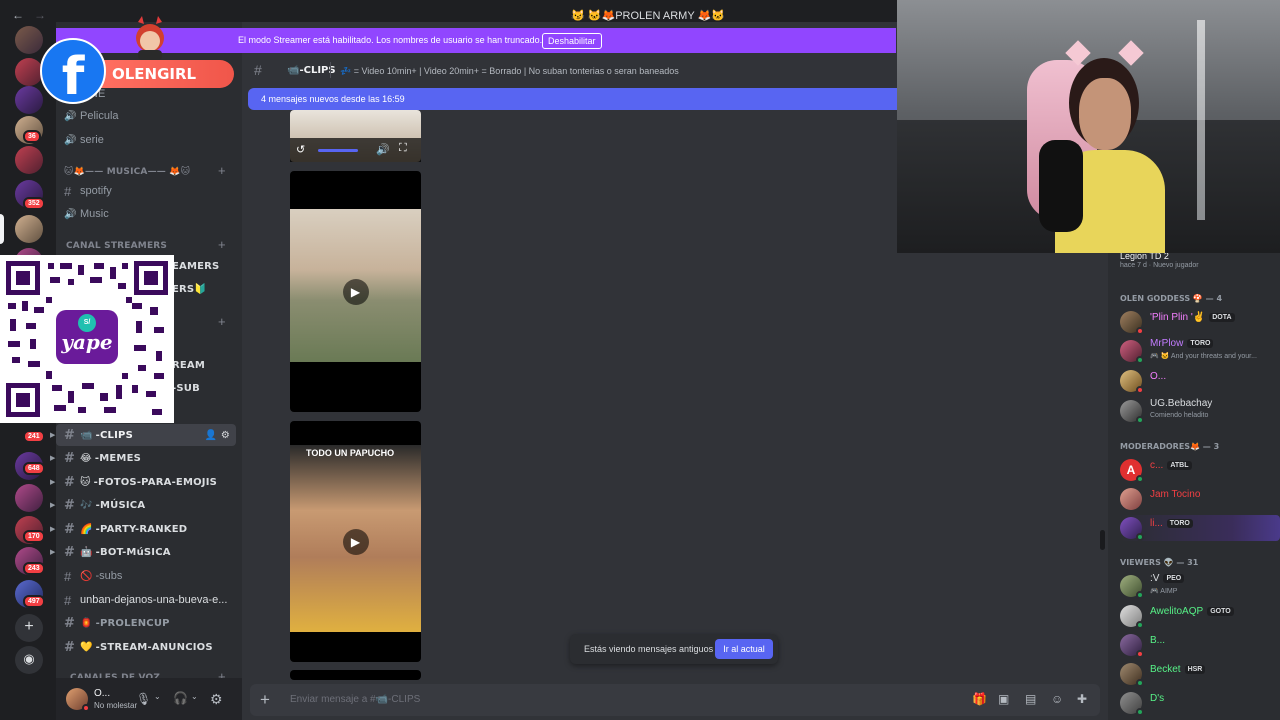  What do you see at coordinates (143, 482) in the screenshot?
I see `channel-fotos-para-emojis: ▶ # 🐱 -FOTOS-PARA-EMOJIS` at bounding box center [143, 482].